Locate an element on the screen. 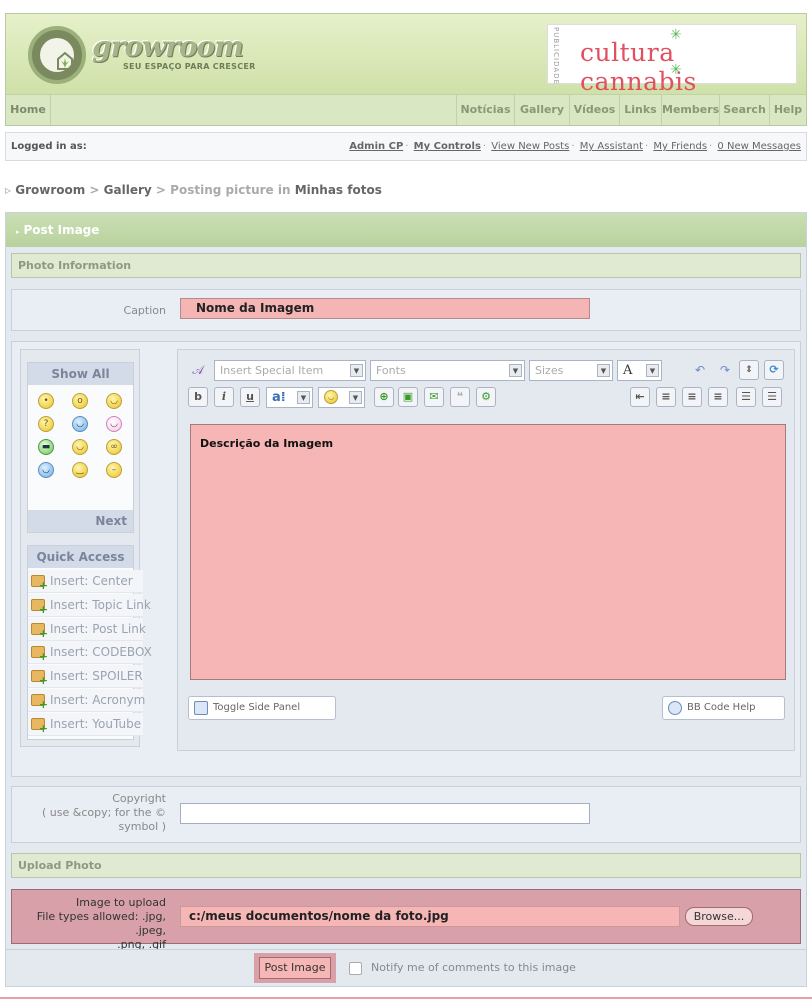  nav-videos: Vídeos is located at coordinates (594, 110).